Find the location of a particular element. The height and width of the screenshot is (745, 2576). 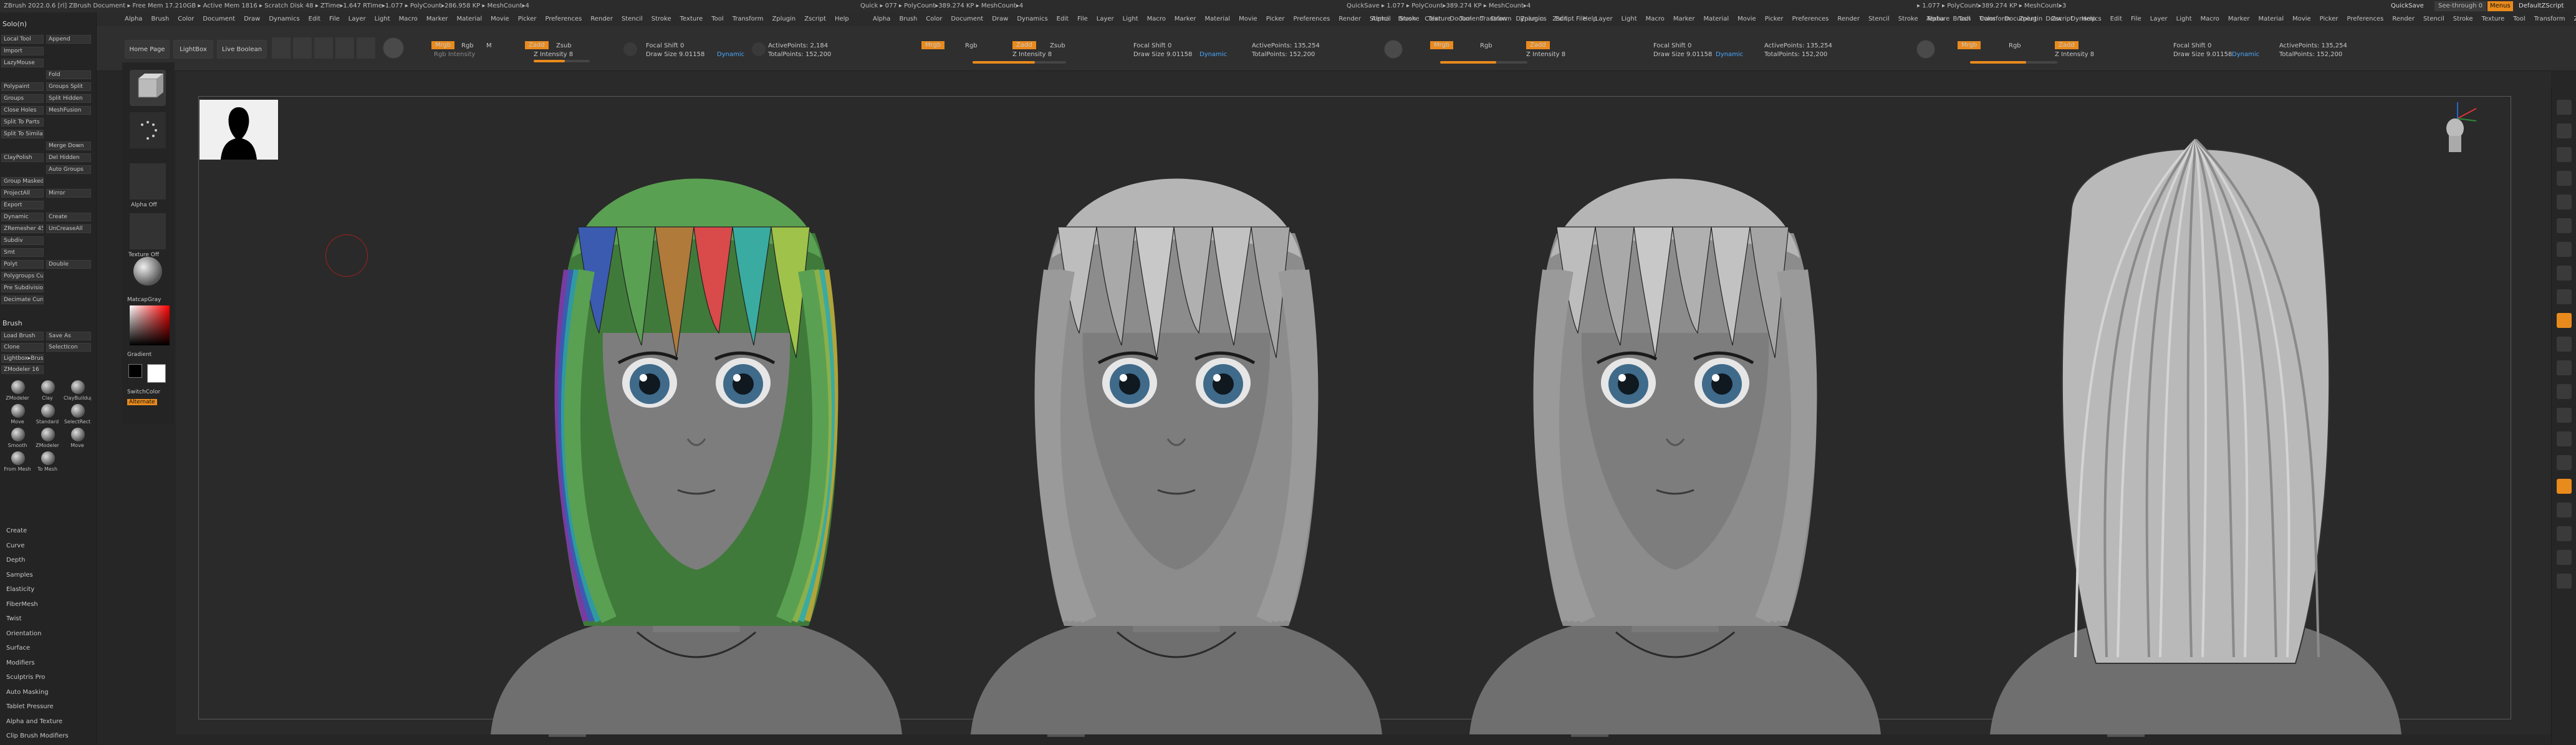

secondary-color-swatch is located at coordinates (135, 371).